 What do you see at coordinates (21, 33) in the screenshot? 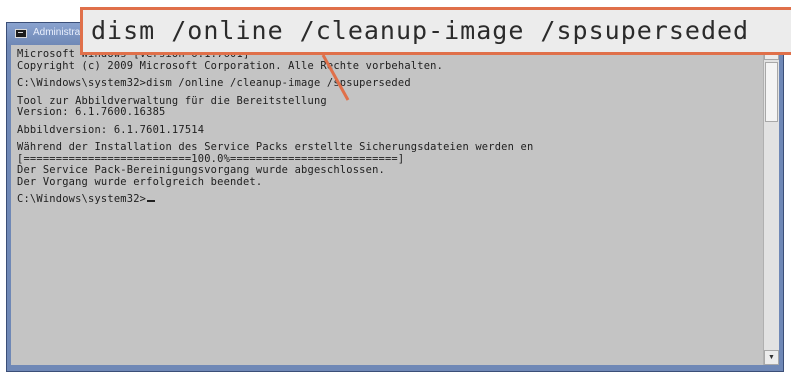
I see `console-icon` at bounding box center [21, 33].